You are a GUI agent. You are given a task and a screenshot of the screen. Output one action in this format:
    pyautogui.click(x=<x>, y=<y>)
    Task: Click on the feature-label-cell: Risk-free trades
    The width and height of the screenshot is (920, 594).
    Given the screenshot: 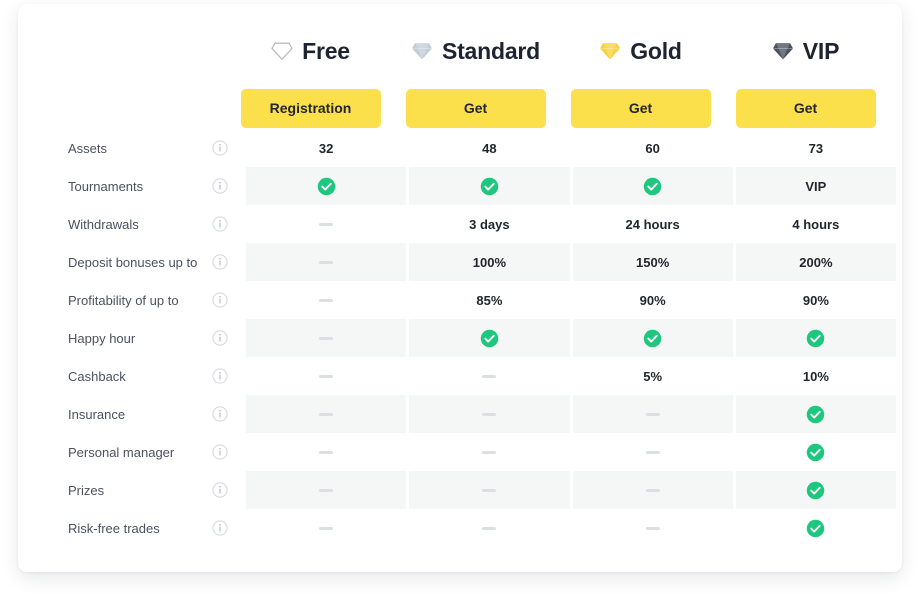 What is the action you would take?
    pyautogui.click(x=148, y=528)
    